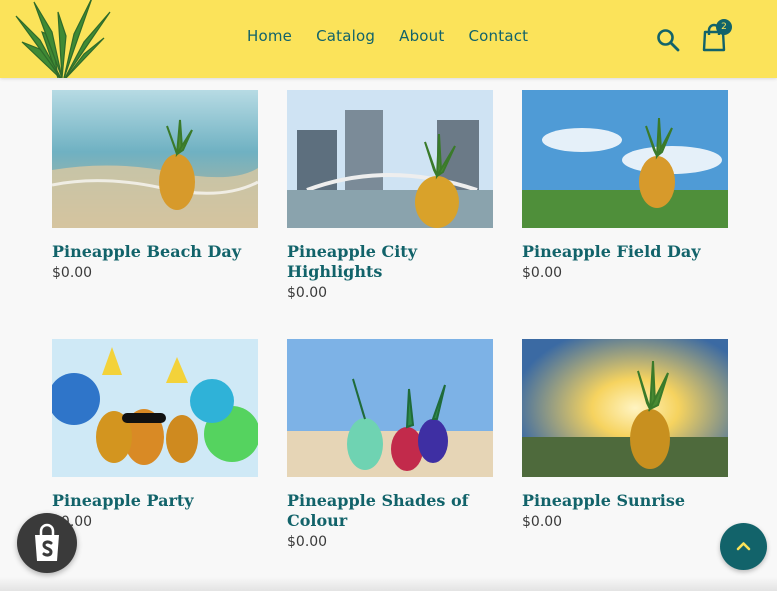 This screenshot has height=591, width=777. What do you see at coordinates (388, 584) in the screenshot?
I see `bottom-shadow` at bounding box center [388, 584].